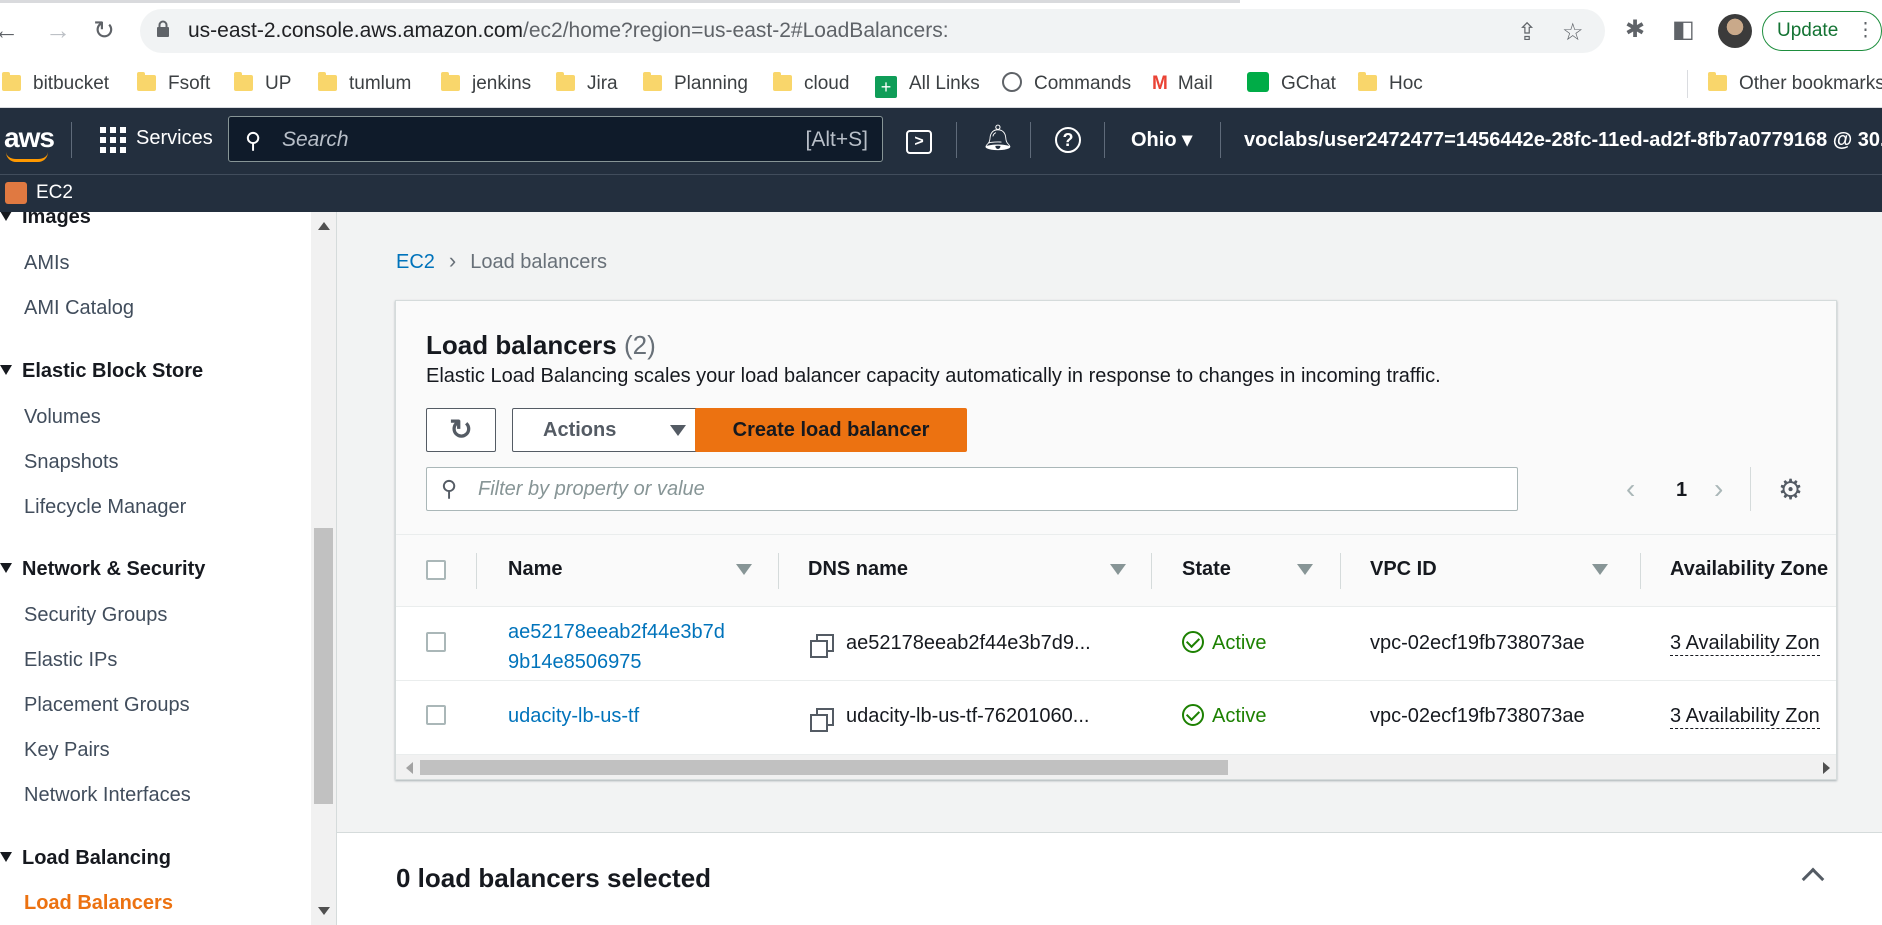 The image size is (1882, 925). What do you see at coordinates (1206, 569) in the screenshot?
I see `column-header-state: State` at bounding box center [1206, 569].